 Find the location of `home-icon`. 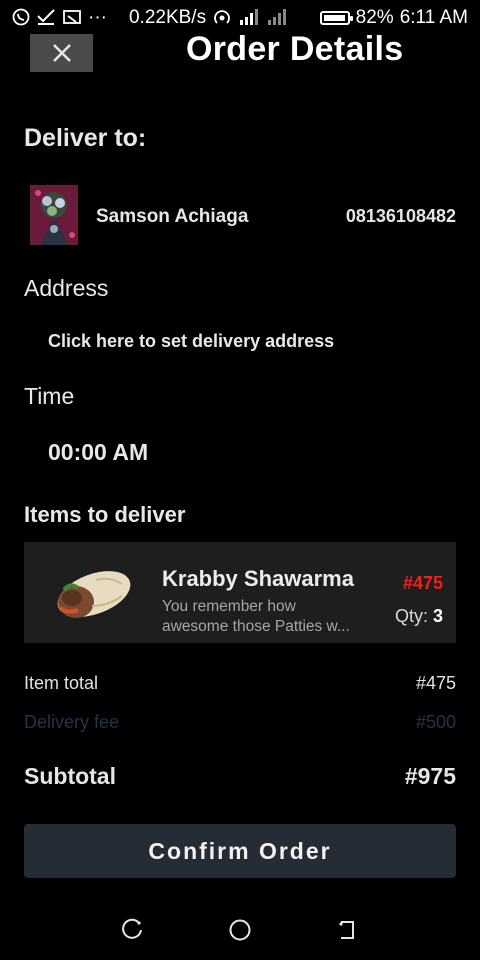

home-icon is located at coordinates (240, 930).